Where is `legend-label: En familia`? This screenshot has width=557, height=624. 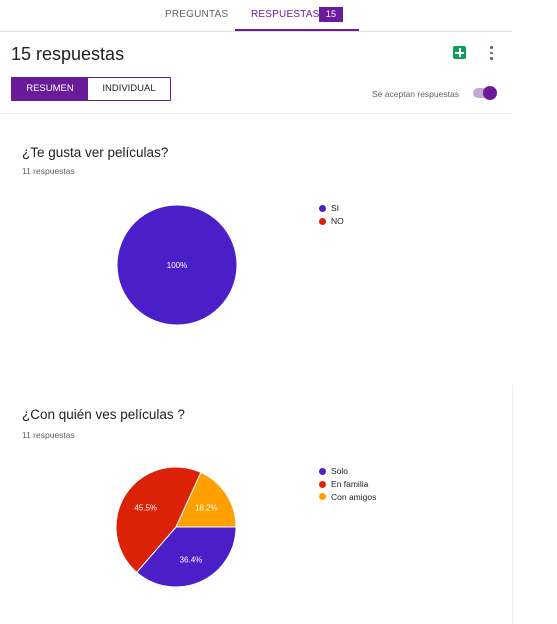
legend-label: En familia is located at coordinates (350, 484).